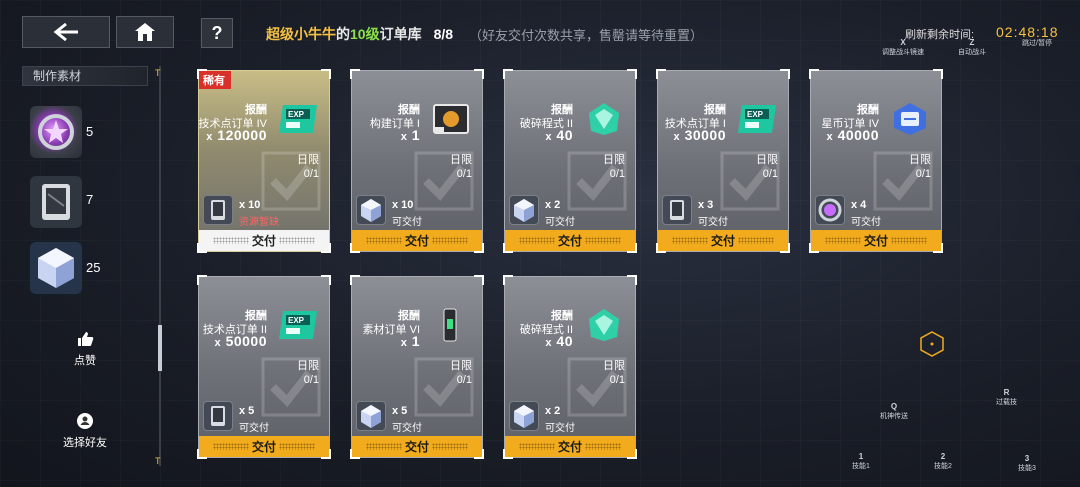  I want to click on home-button, so click(145, 32).